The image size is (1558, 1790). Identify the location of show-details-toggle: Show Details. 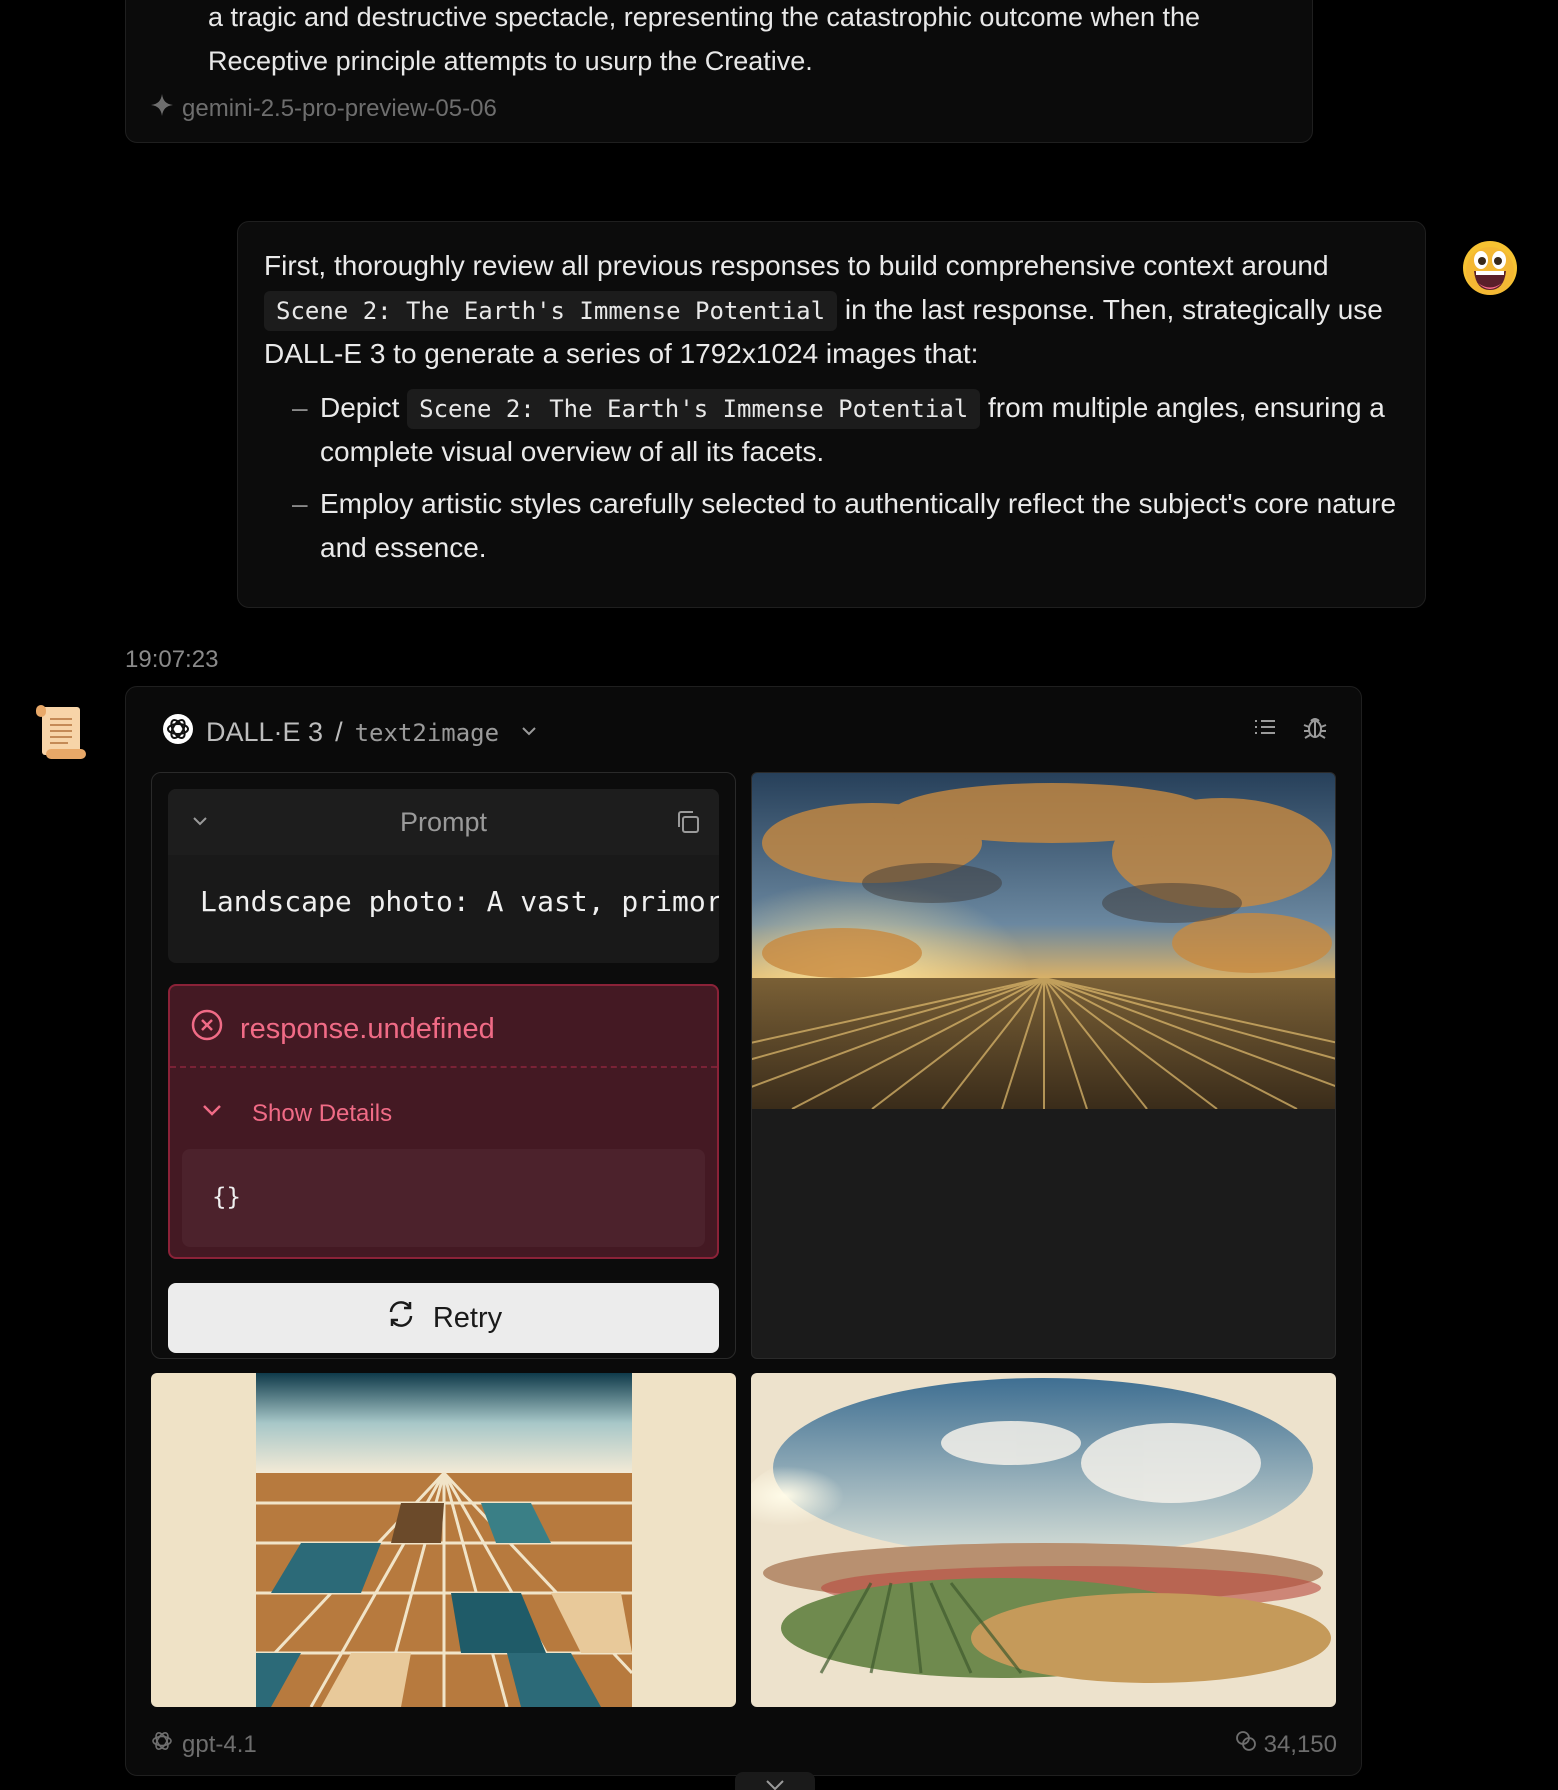
(296, 1113).